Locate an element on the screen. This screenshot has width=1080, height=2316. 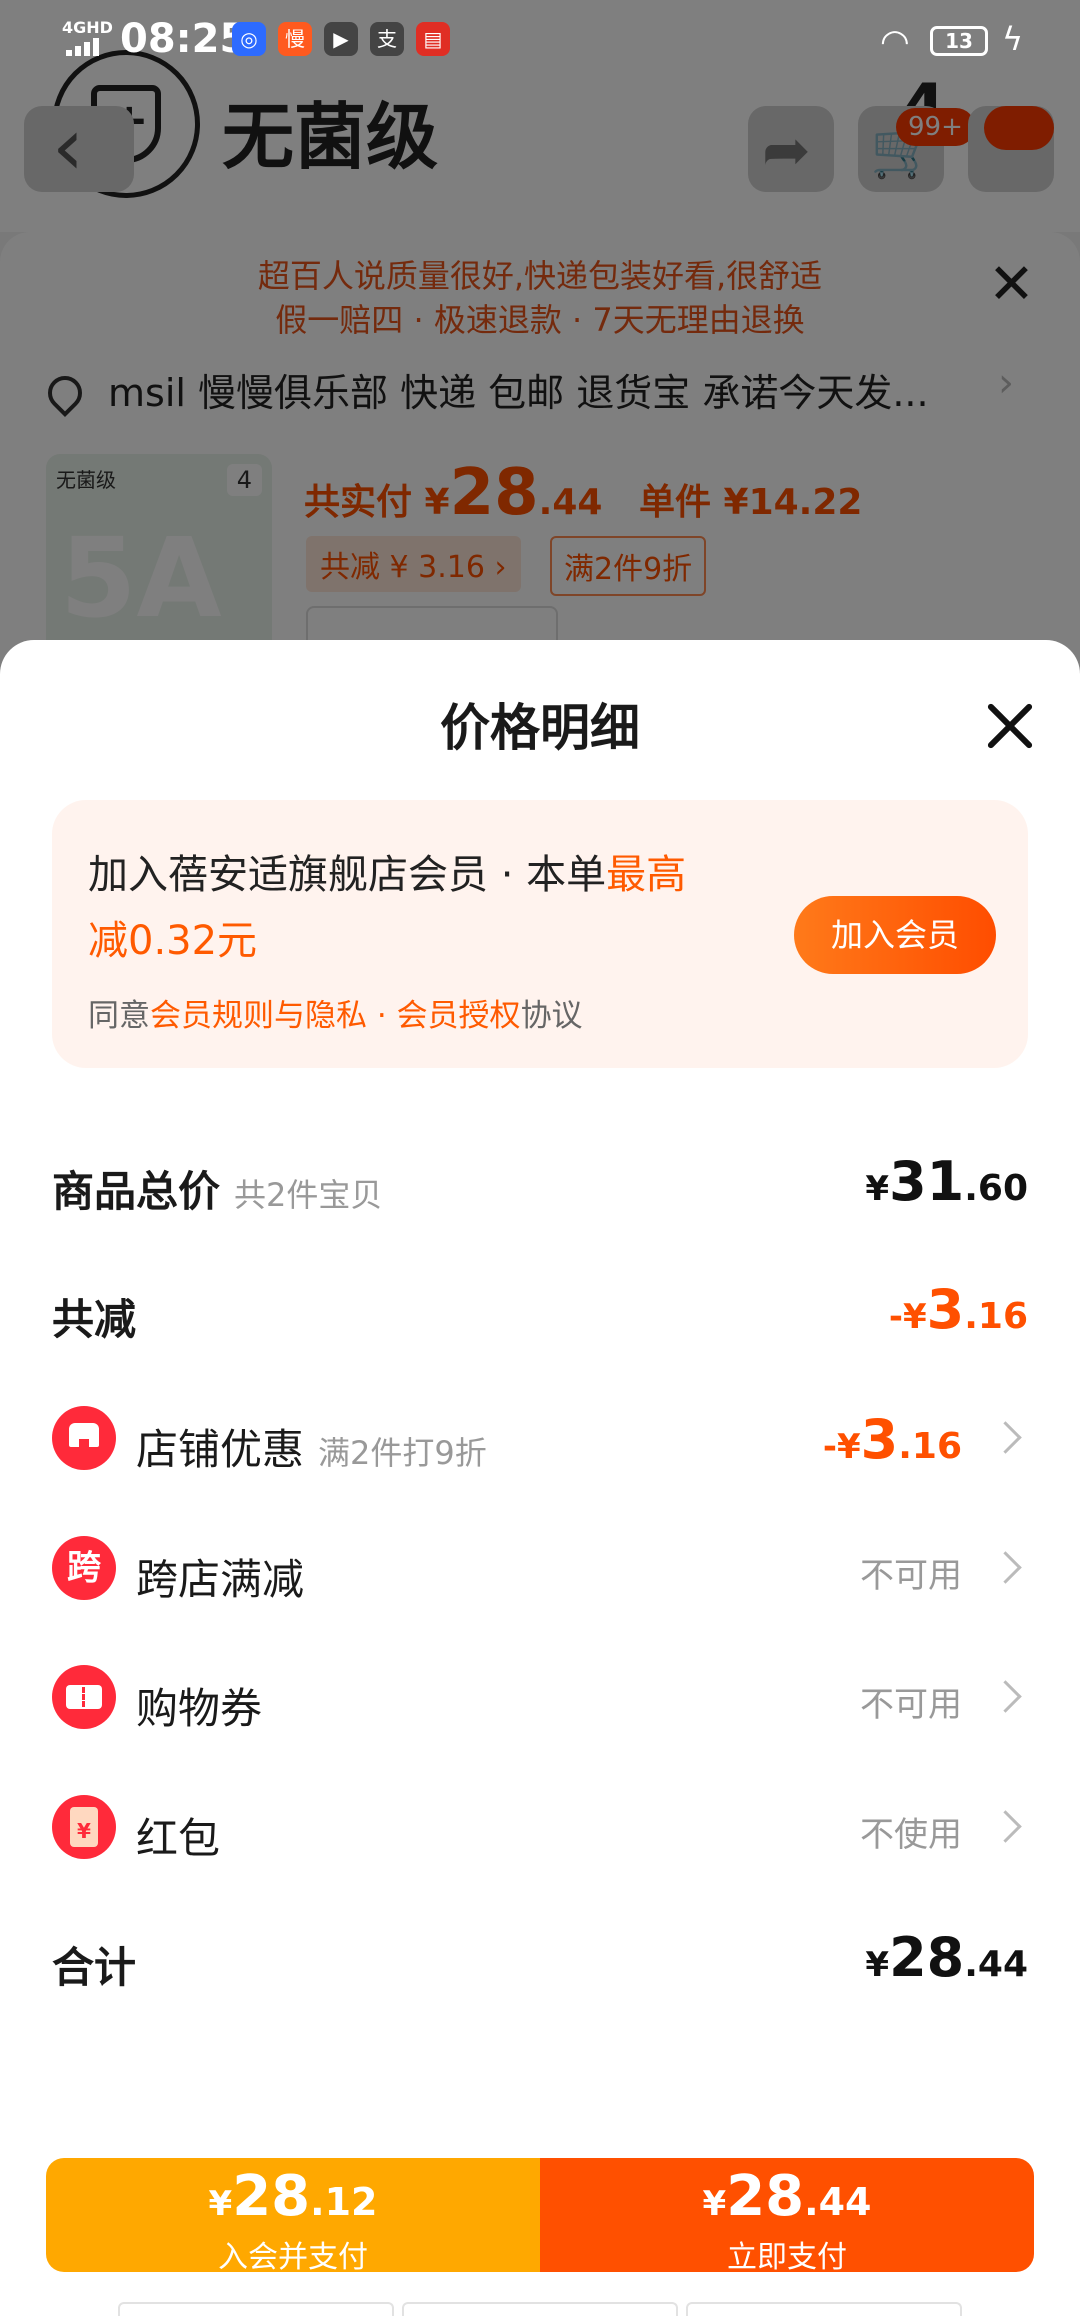
alipay-icon: 支 is located at coordinates (387, 39).